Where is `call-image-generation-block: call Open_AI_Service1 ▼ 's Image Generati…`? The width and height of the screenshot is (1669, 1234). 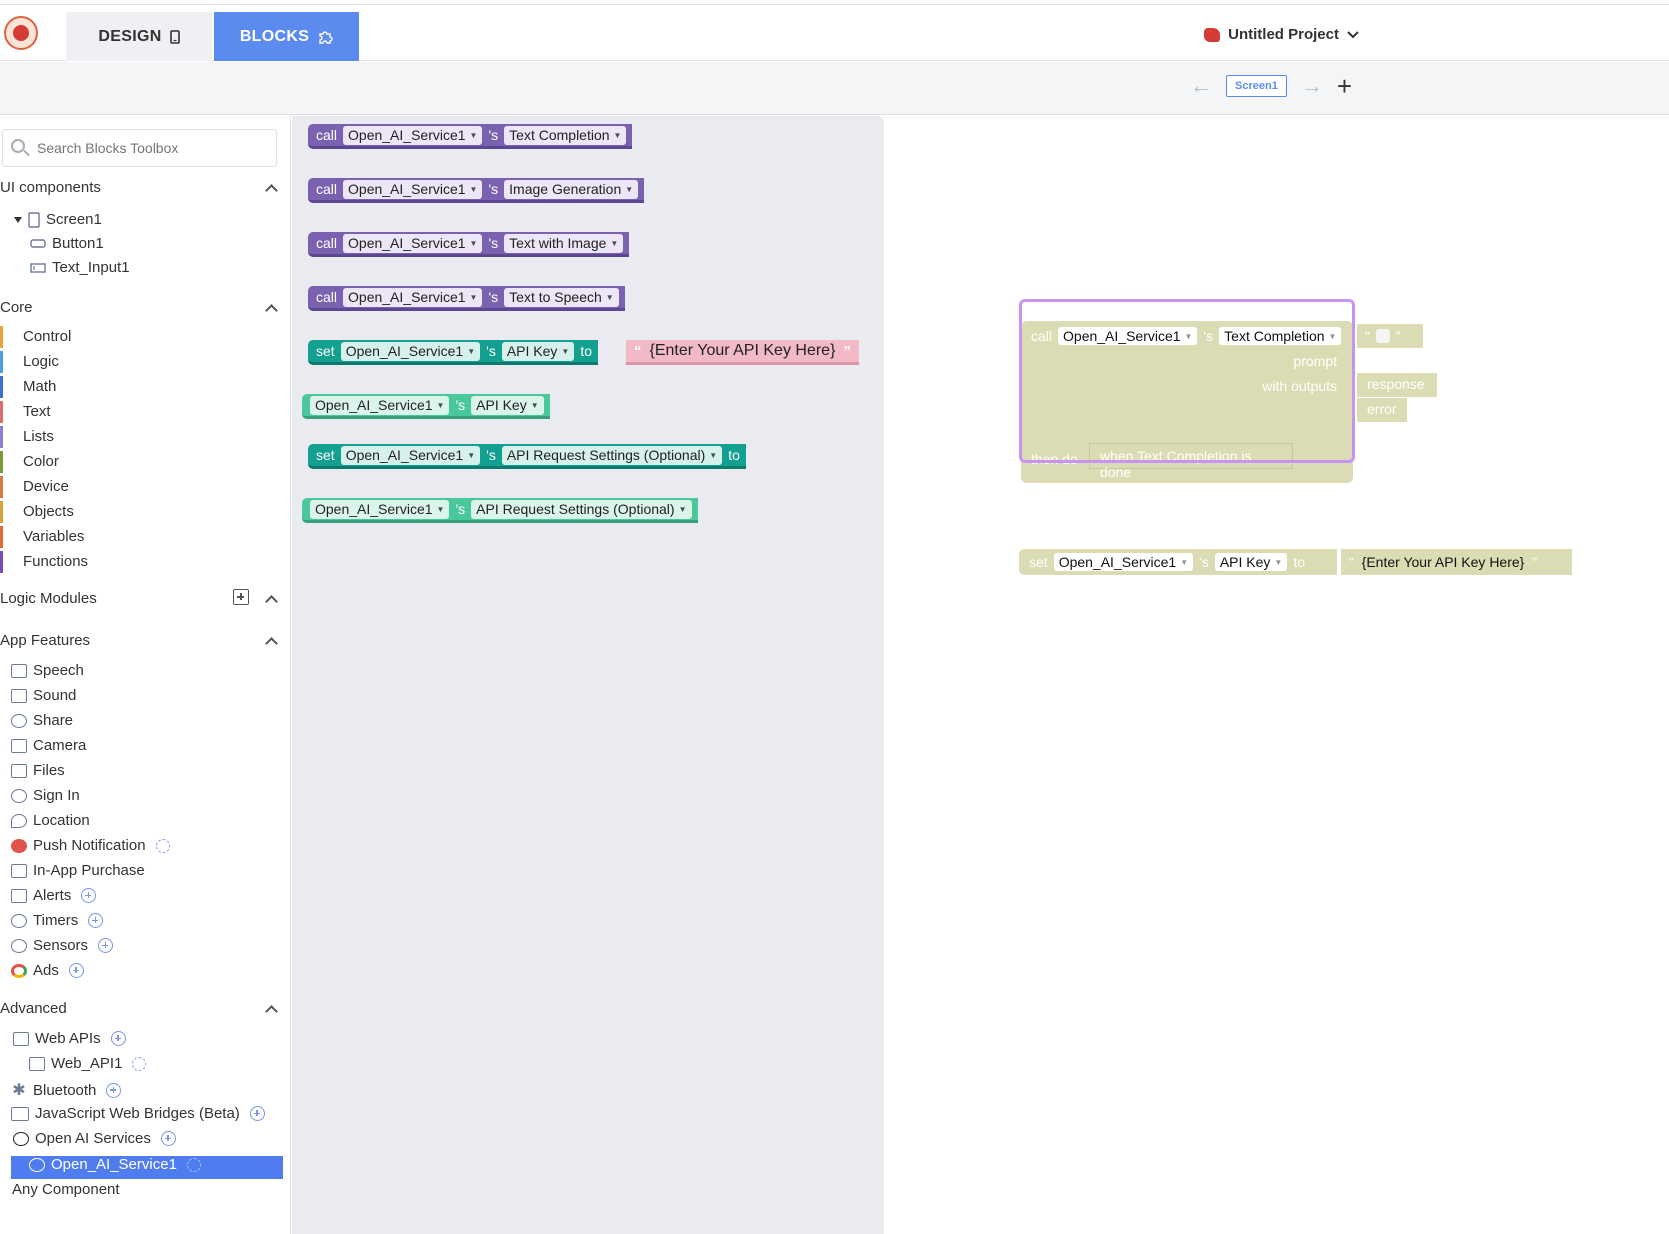
call-image-generation-block: call Open_AI_Service1 ▼ 's Image Generati… is located at coordinates (476, 190).